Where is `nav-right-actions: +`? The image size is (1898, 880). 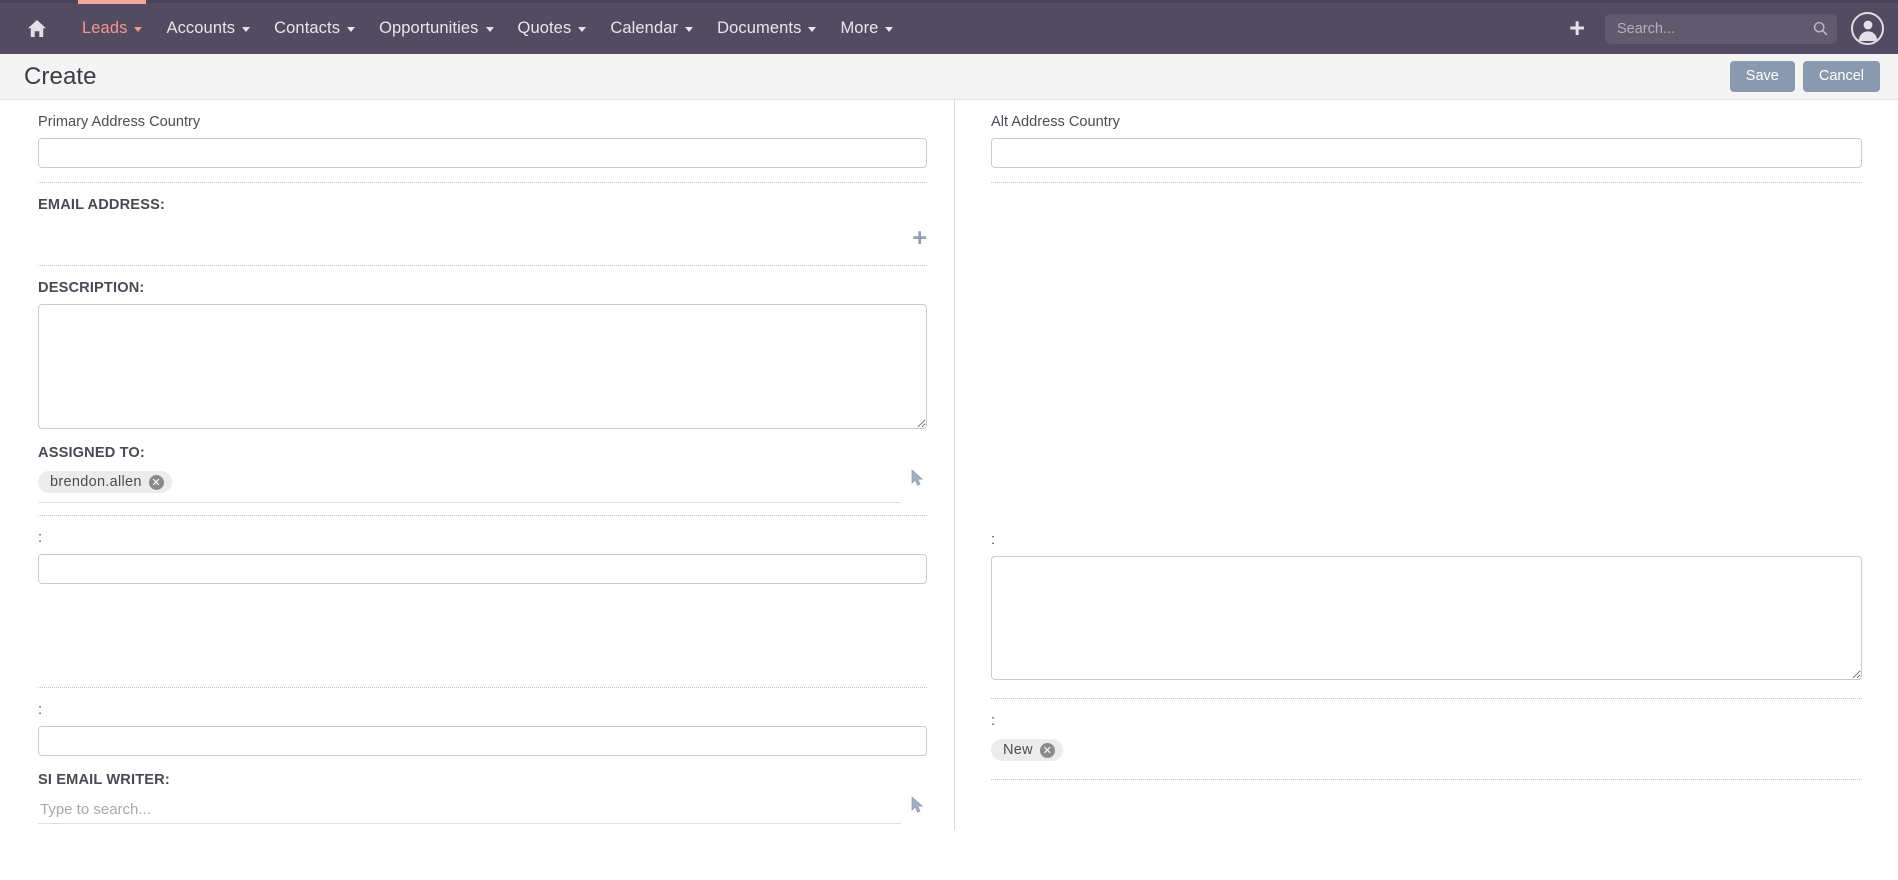
nav-right-actions: + is located at coordinates (1723, 28).